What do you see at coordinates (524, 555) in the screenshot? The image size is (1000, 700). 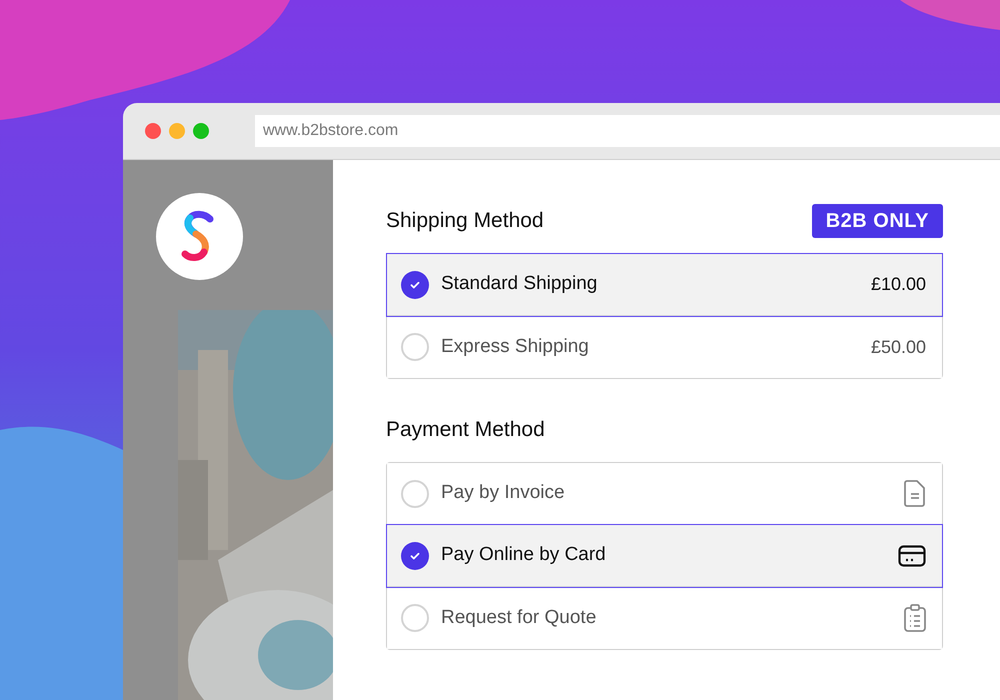 I see `option-label: Pay Online by Card` at bounding box center [524, 555].